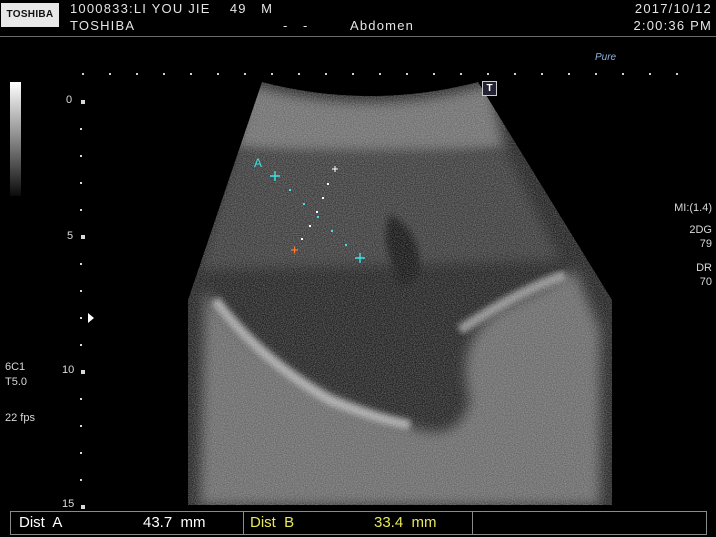 Image resolution: width=716 pixels, height=537 pixels. I want to click on depth-label-0: 0, so click(69, 100).